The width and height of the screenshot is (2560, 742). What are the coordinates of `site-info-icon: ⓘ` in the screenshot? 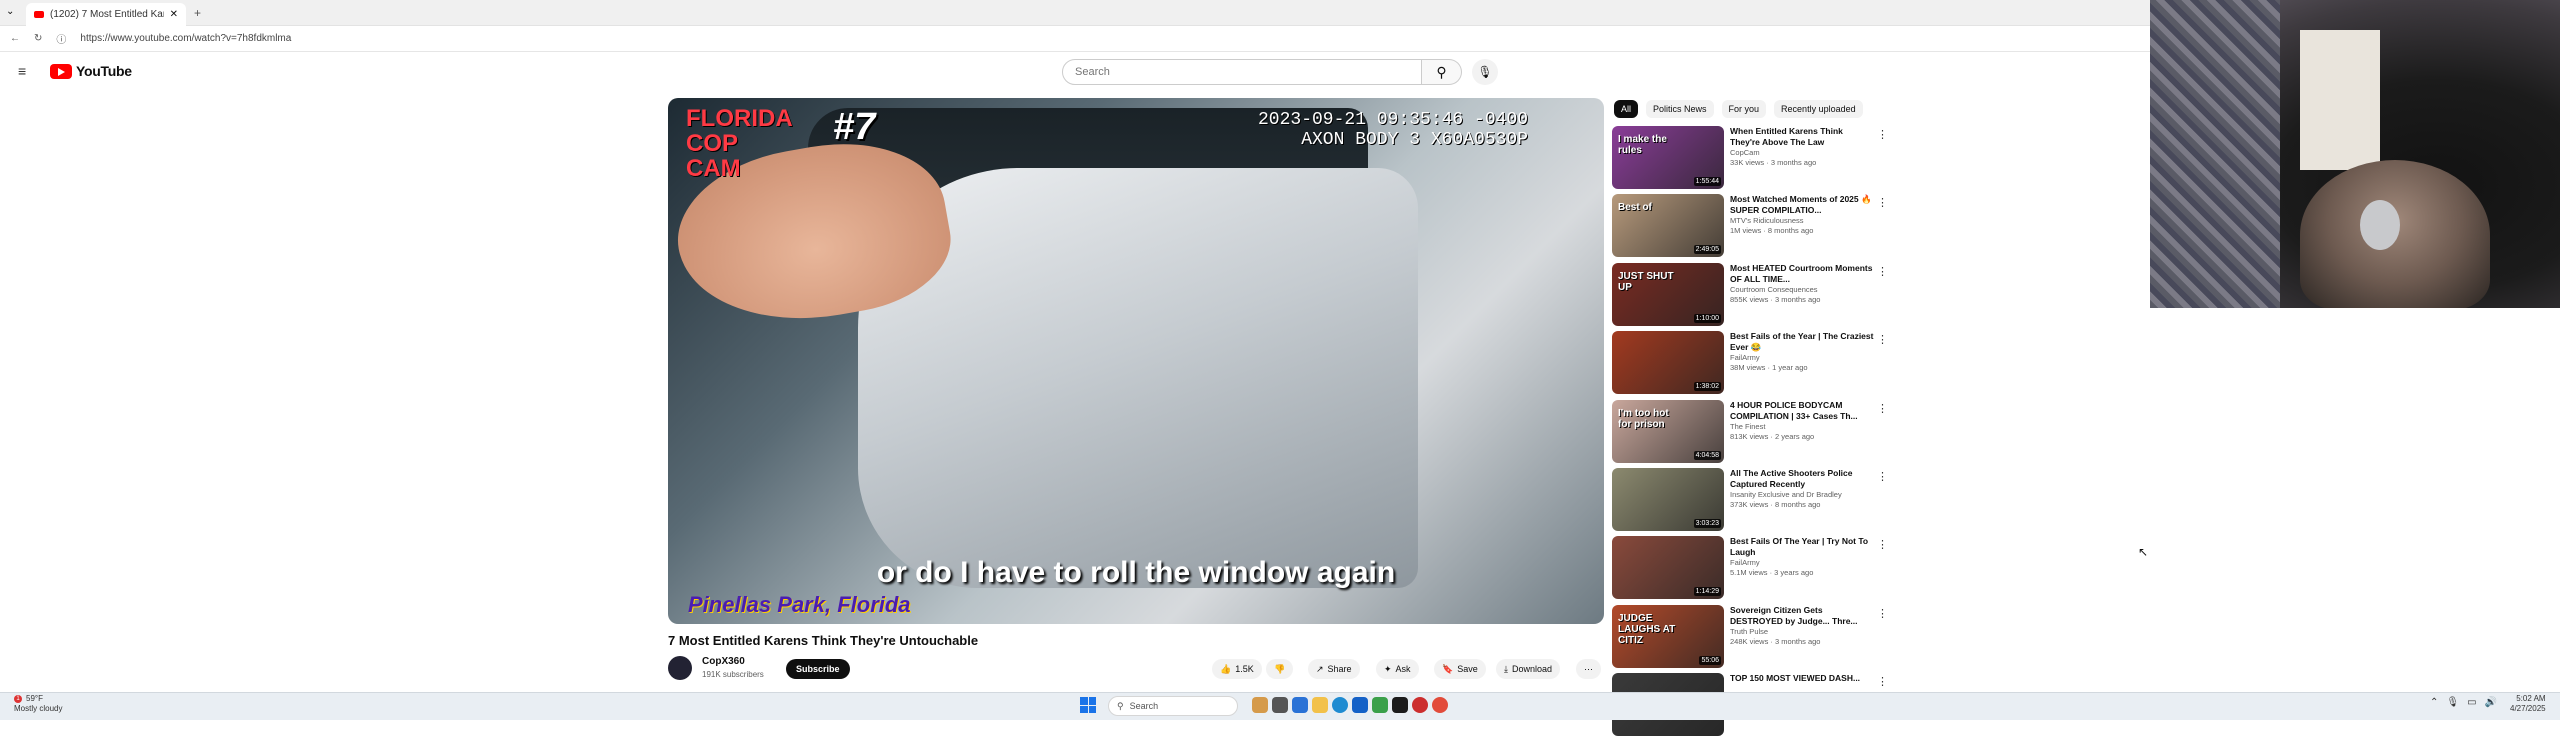 It's located at (61, 38).